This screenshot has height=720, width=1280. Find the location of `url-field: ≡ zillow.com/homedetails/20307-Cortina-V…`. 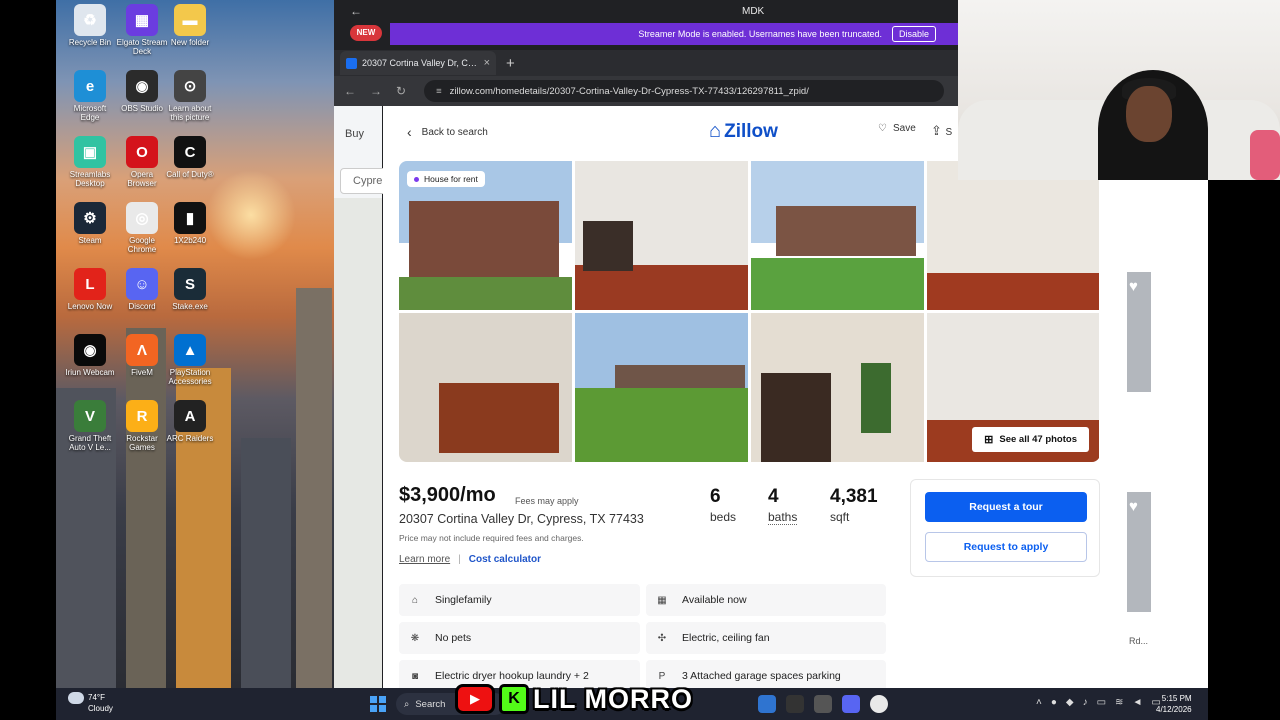

url-field: ≡ zillow.com/homedetails/20307-Cortina-V… is located at coordinates (684, 91).